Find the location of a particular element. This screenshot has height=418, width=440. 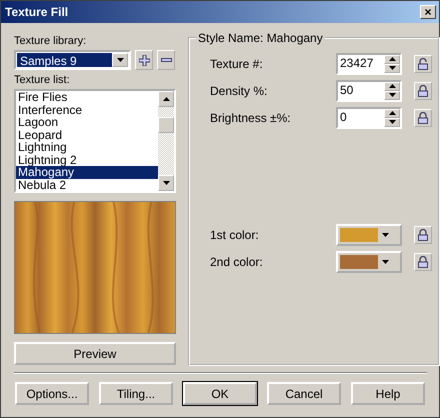

dialog-button: Cancel is located at coordinates (304, 393).